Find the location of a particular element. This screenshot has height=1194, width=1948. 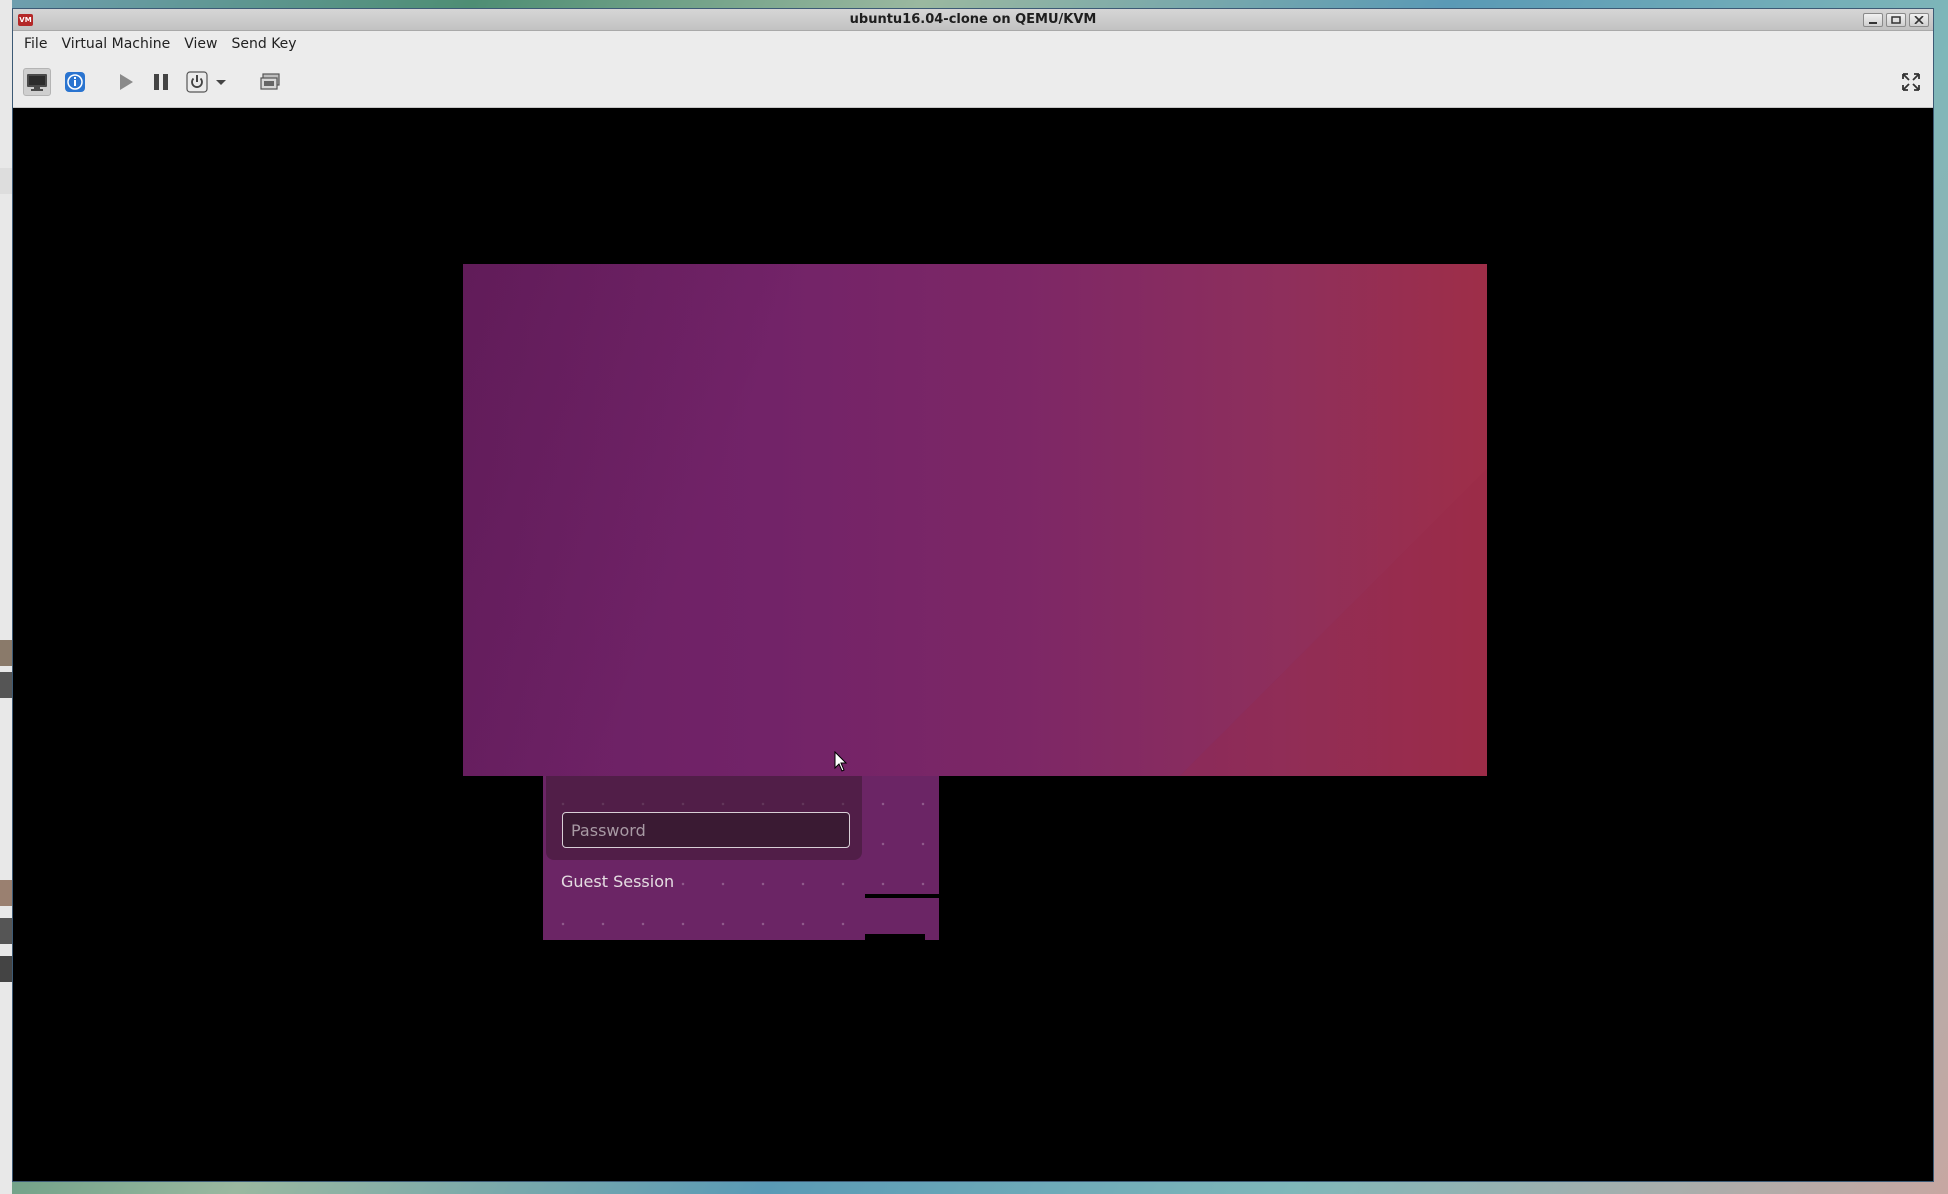

menu-send-key: Send Key is located at coordinates (263, 44).